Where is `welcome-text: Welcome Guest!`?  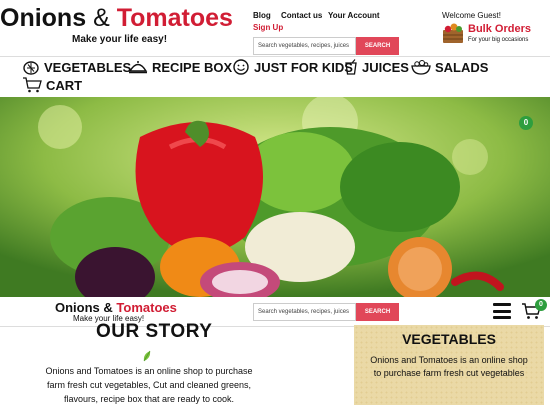 welcome-text: Welcome Guest! is located at coordinates (471, 15).